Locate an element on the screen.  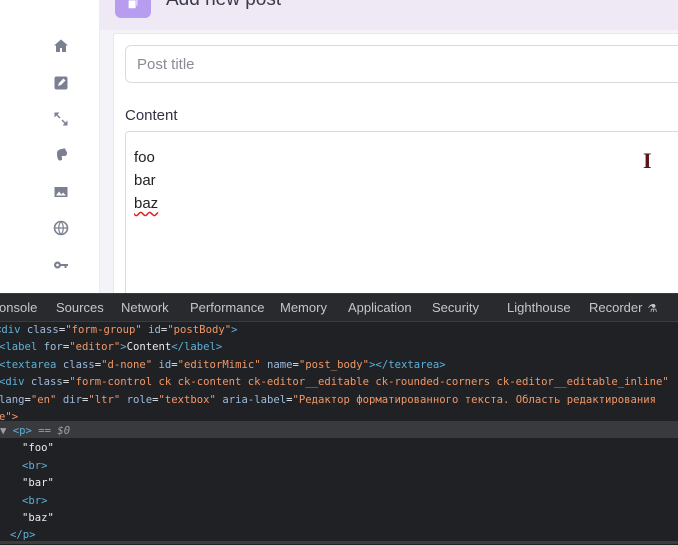
tab-lighthouse: Lighthouse is located at coordinates (539, 307).